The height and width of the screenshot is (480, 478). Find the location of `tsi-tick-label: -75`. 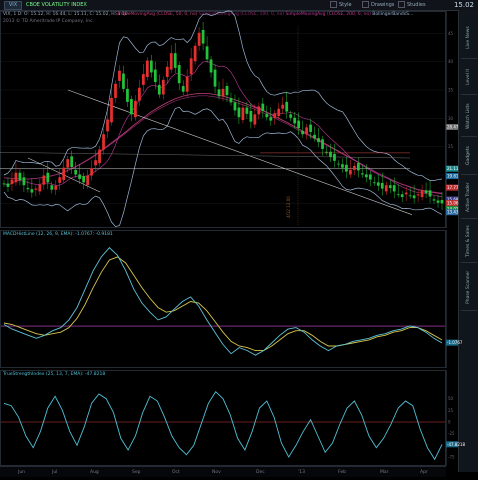

tsi-tick-label: -75 is located at coordinates (451, 457).